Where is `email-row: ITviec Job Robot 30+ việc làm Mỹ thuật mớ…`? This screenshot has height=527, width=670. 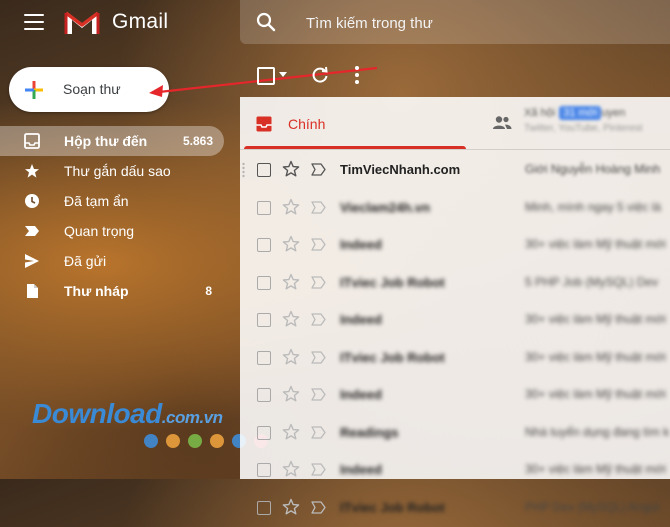 email-row: ITviec Job Robot 30+ việc làm Mỹ thuật mớ… is located at coordinates (455, 359).